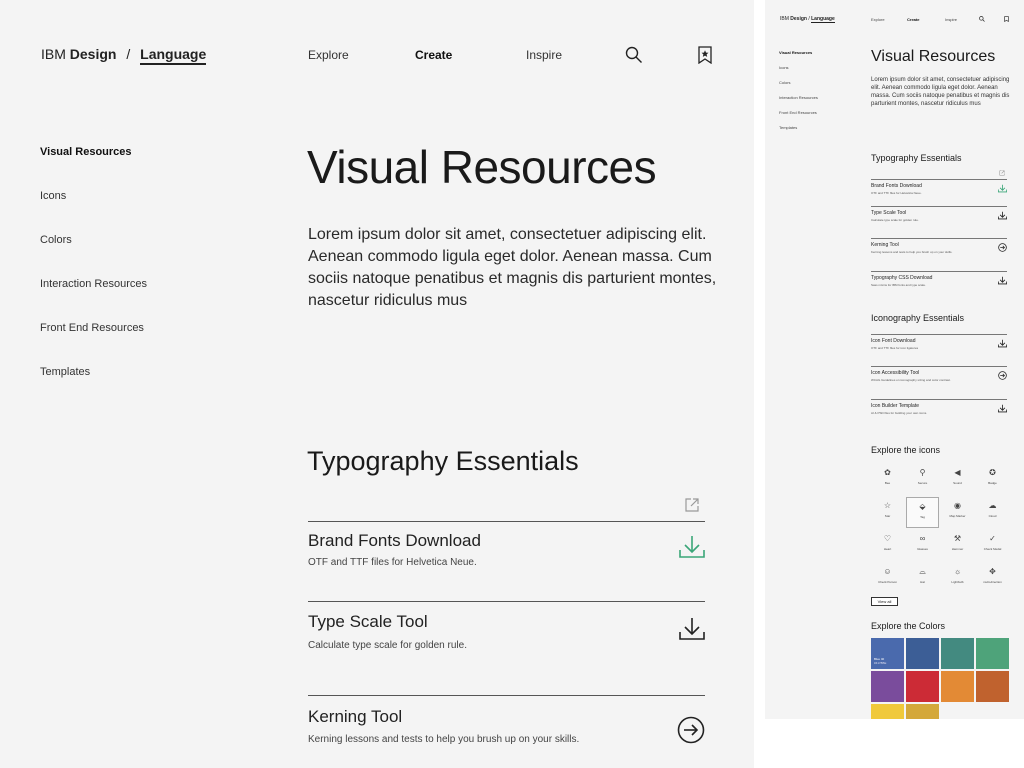 Image resolution: width=1024 pixels, height=768 pixels. Describe the element at coordinates (957, 549) in the screenshot. I see `icon-tile-label: Hammer` at that location.